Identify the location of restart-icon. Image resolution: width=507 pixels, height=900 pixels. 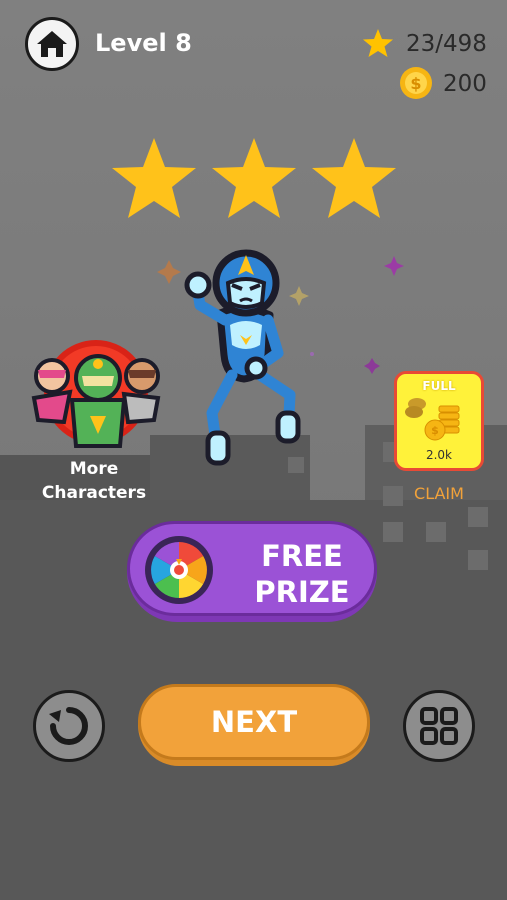
(68, 726).